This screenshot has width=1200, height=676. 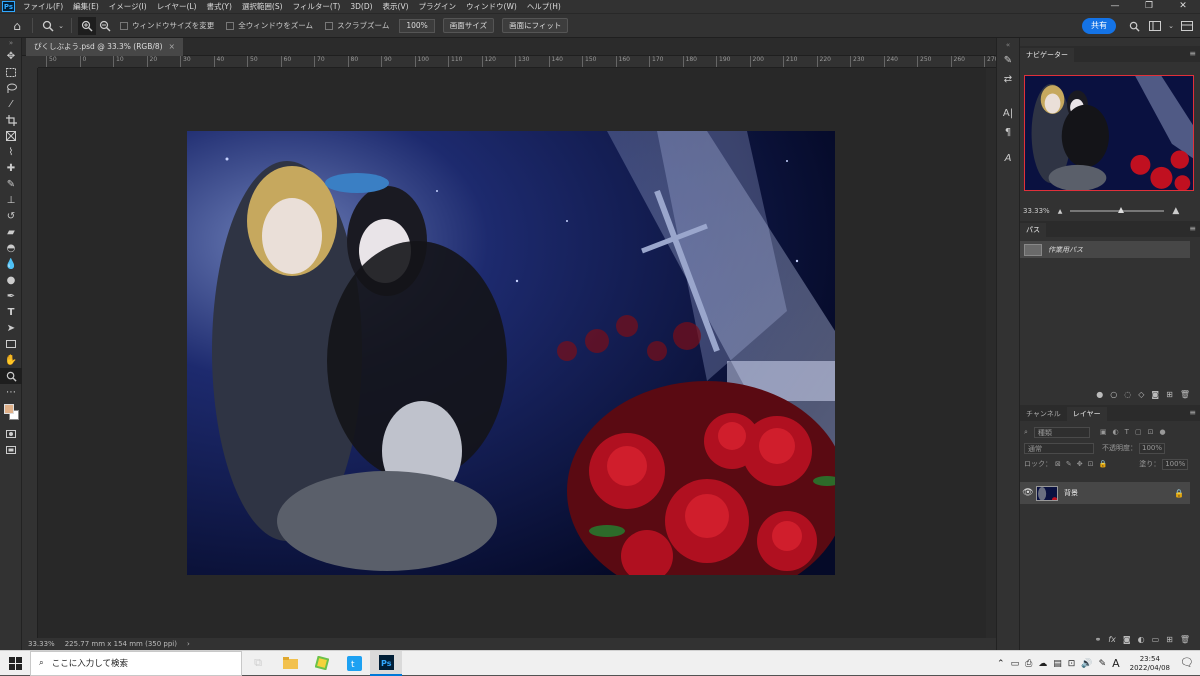 I want to click on delete-path-icon: 🗑, so click(x=1185, y=394).